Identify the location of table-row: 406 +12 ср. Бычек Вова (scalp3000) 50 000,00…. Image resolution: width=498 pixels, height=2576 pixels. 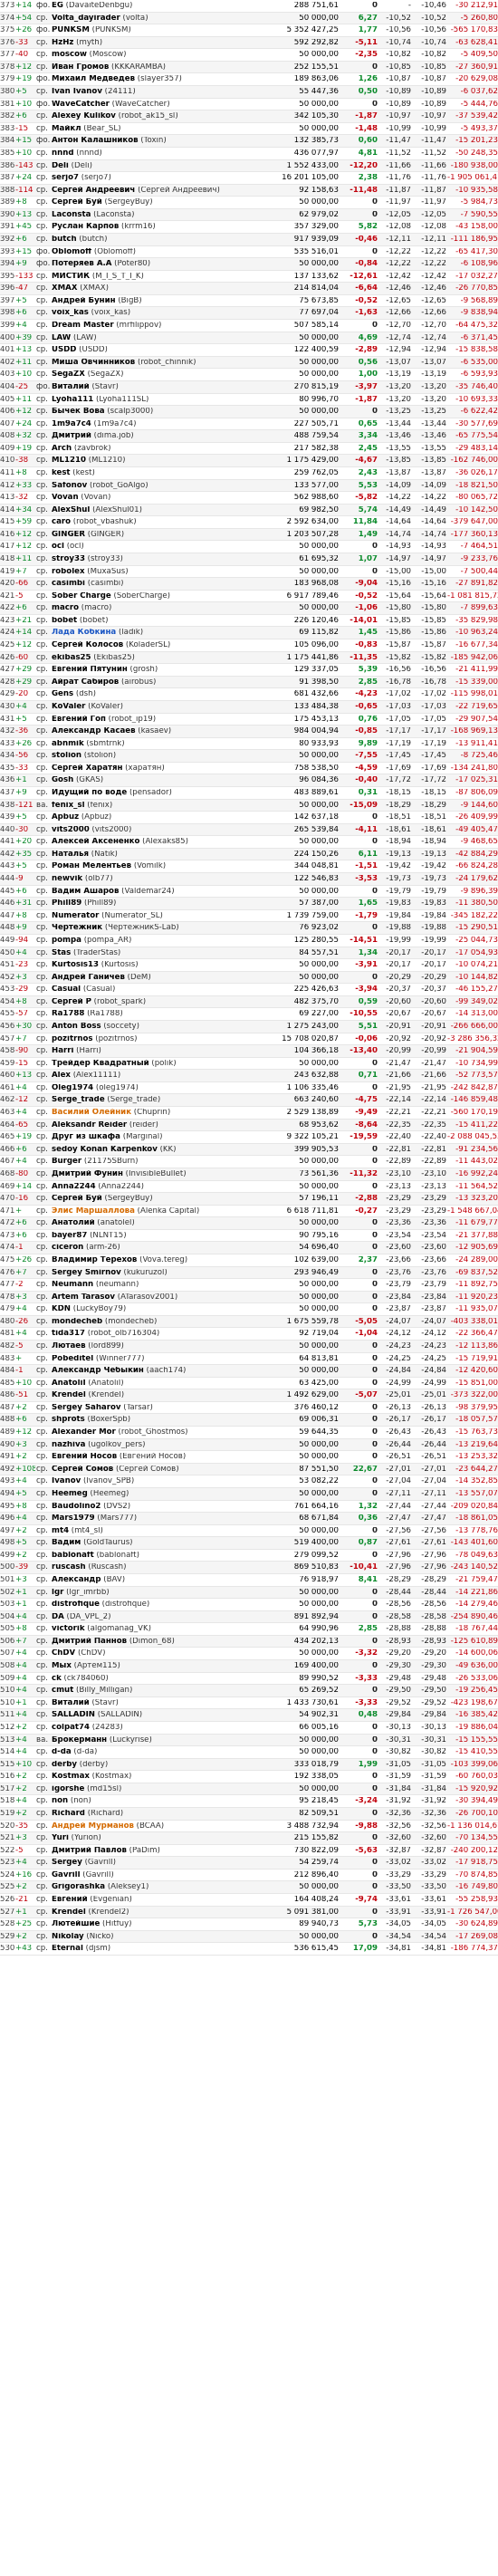
(249, 412).